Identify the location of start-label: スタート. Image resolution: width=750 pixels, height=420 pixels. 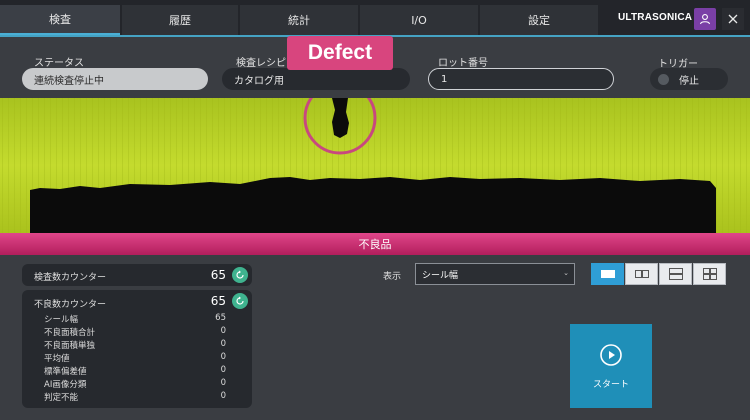
(610, 384).